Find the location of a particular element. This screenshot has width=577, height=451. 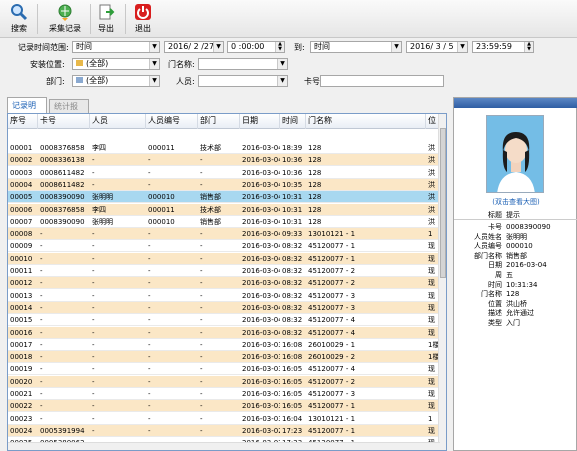

table-row: 00013- - - -2016-03-04 08:32 45120077 - 3现 is located at coordinates (224, 295).